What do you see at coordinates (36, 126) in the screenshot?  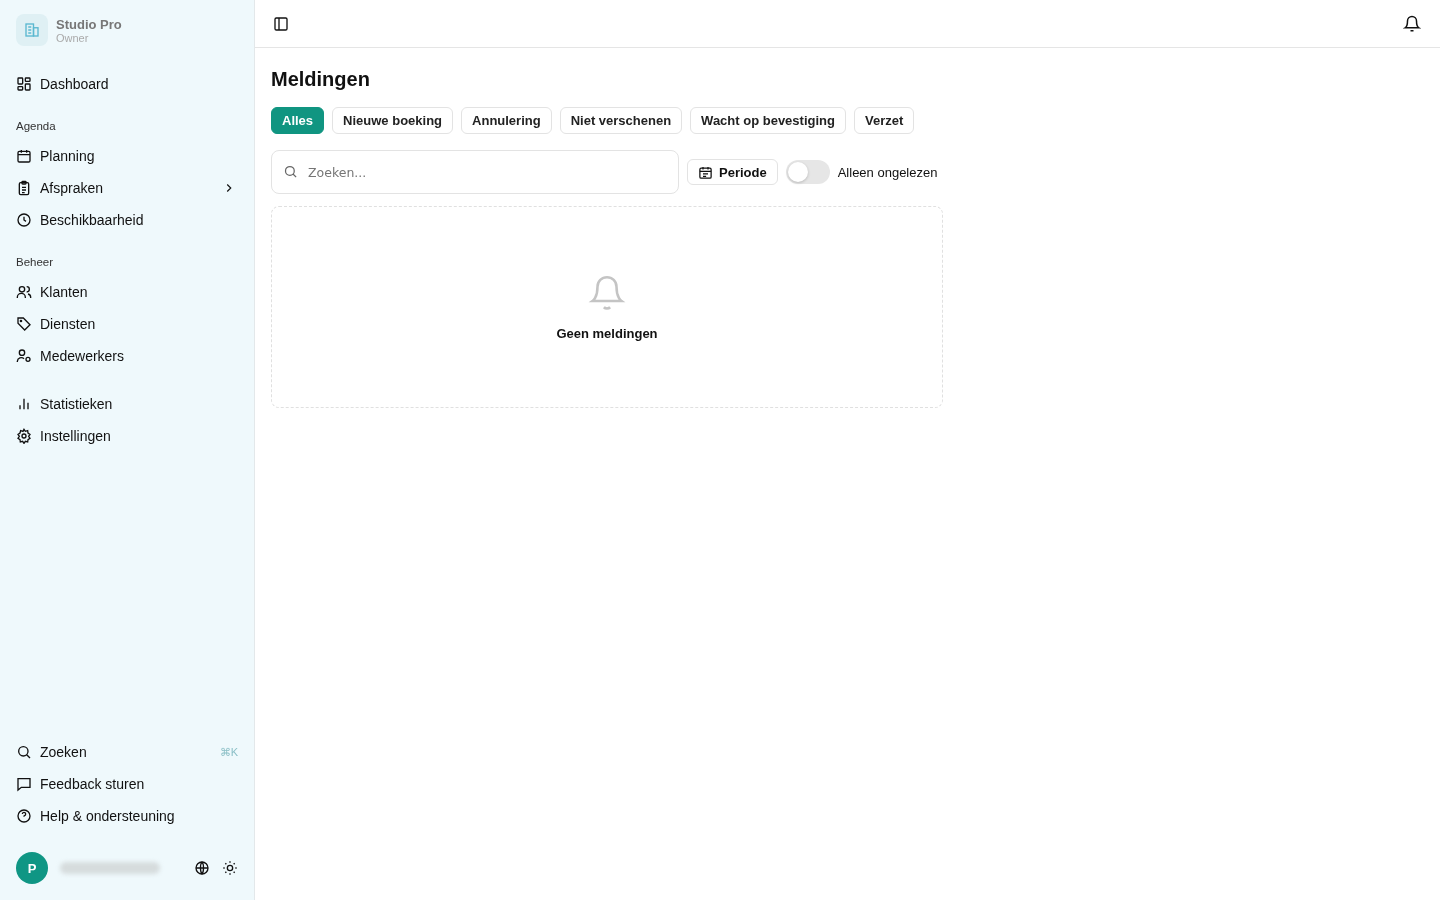 I see `nav-heading: Agenda` at bounding box center [36, 126].